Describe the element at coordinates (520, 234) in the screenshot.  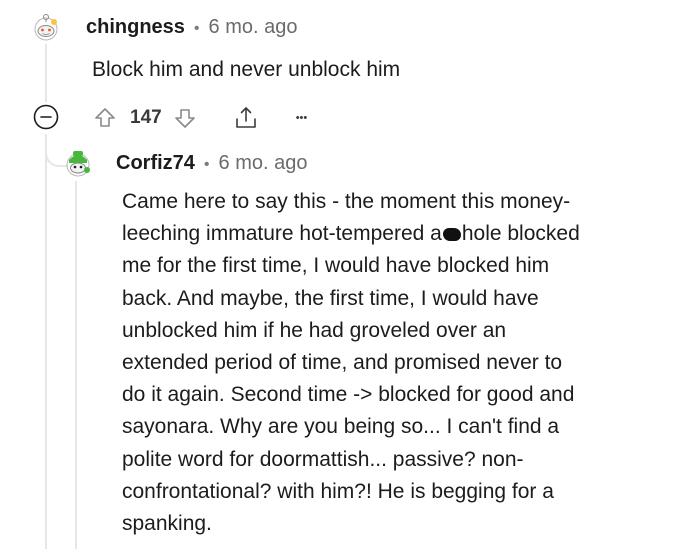
I see `reply-line-part: hole blocked` at that location.